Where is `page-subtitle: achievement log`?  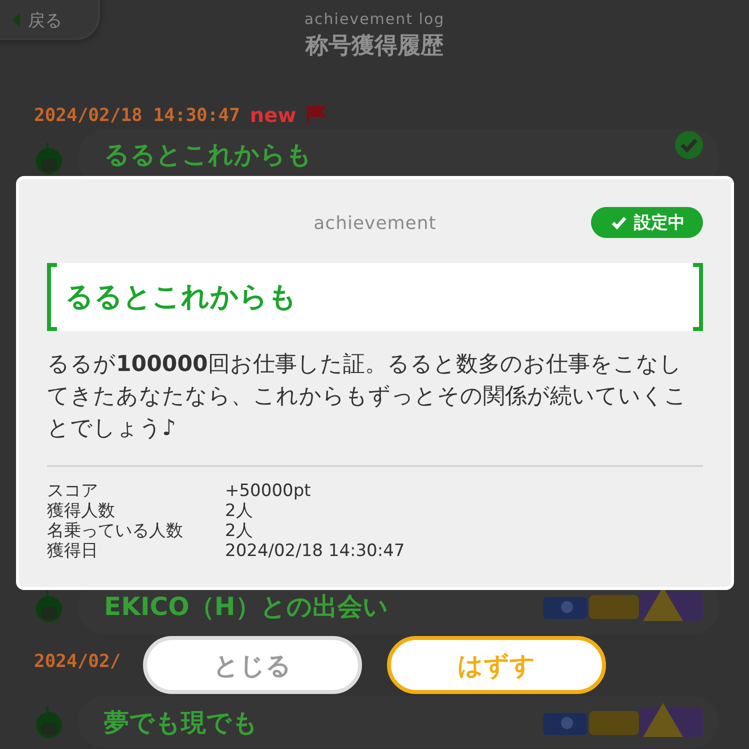
page-subtitle: achievement log is located at coordinates (374, 19).